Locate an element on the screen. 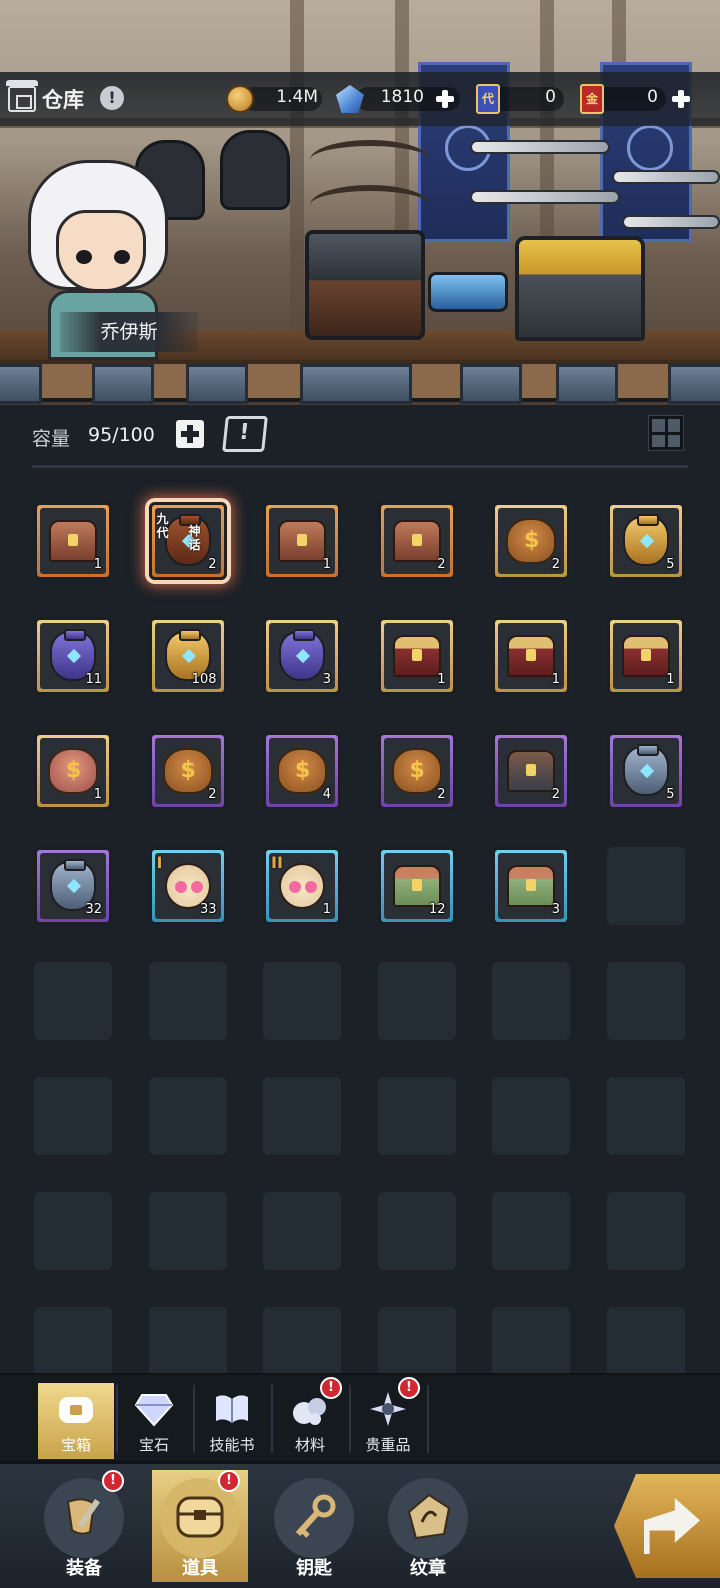  inventory-slot: 32 is located at coordinates (73, 886).